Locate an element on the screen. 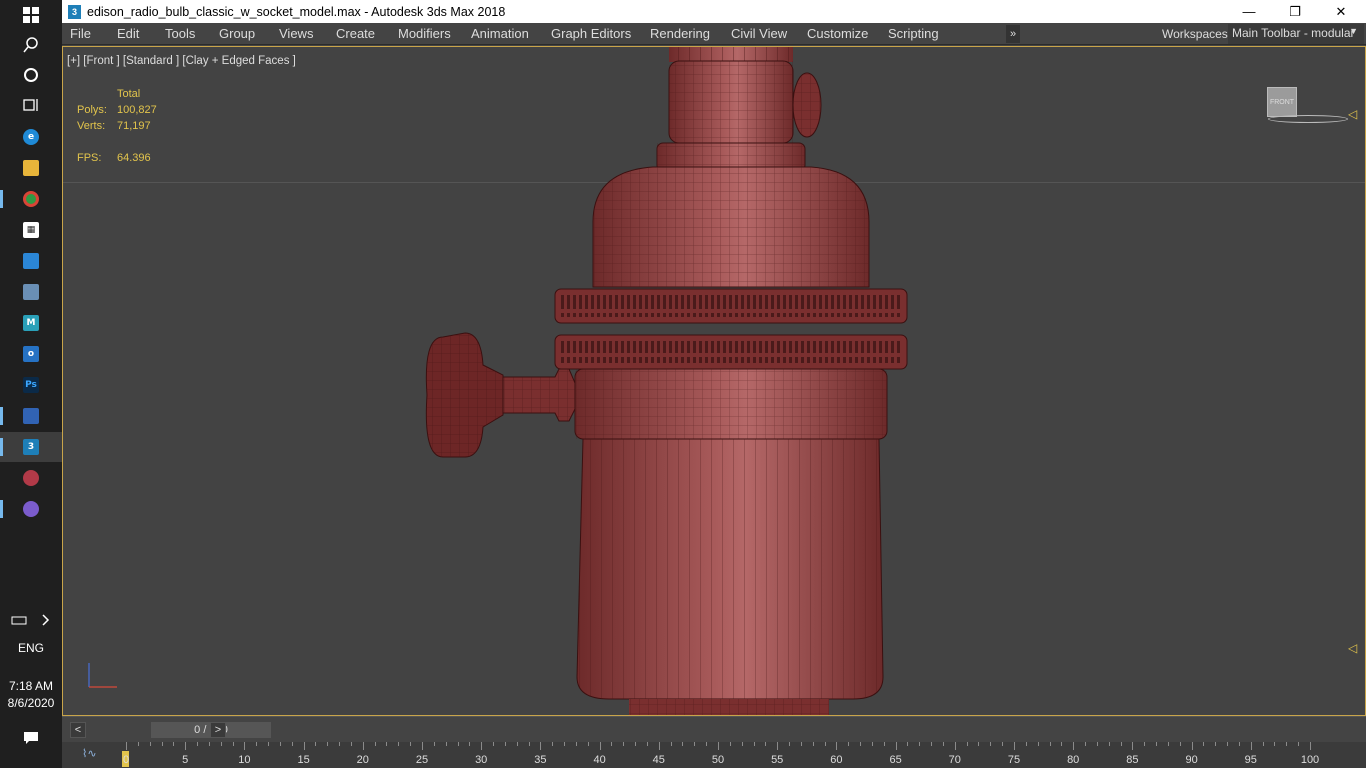 The width and height of the screenshot is (1366, 768). track-tick-label: 60 is located at coordinates (836, 760).